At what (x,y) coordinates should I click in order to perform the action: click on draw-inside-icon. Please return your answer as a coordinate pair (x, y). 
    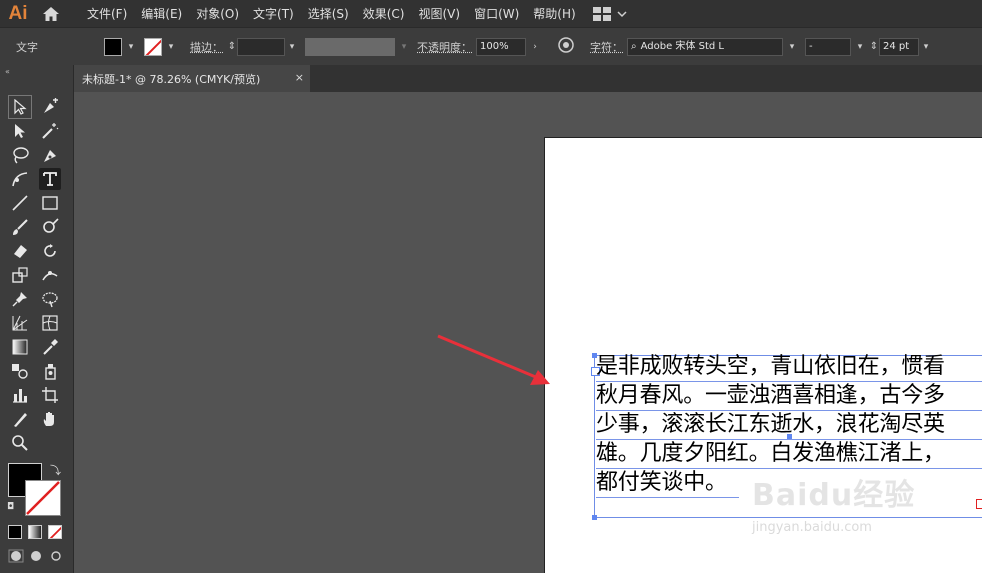
    Looking at the image, I should click on (56, 557).